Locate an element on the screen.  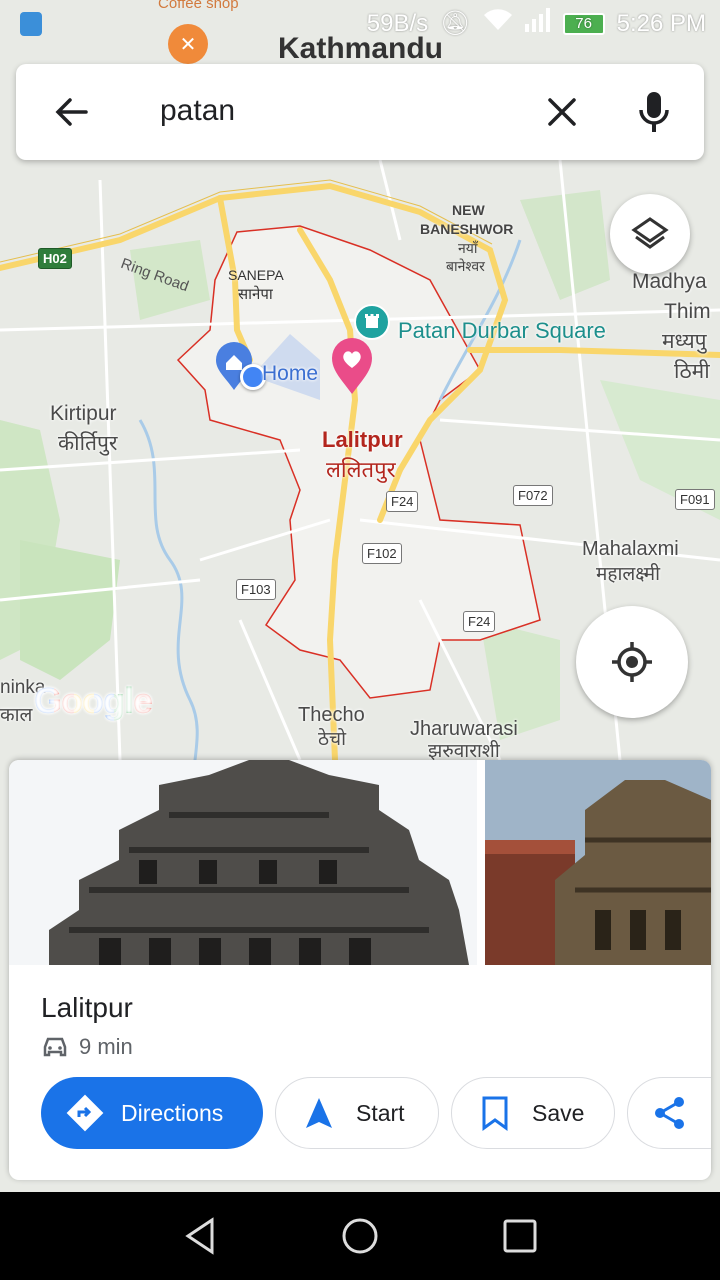
my-location-button is located at coordinates (632, 662).